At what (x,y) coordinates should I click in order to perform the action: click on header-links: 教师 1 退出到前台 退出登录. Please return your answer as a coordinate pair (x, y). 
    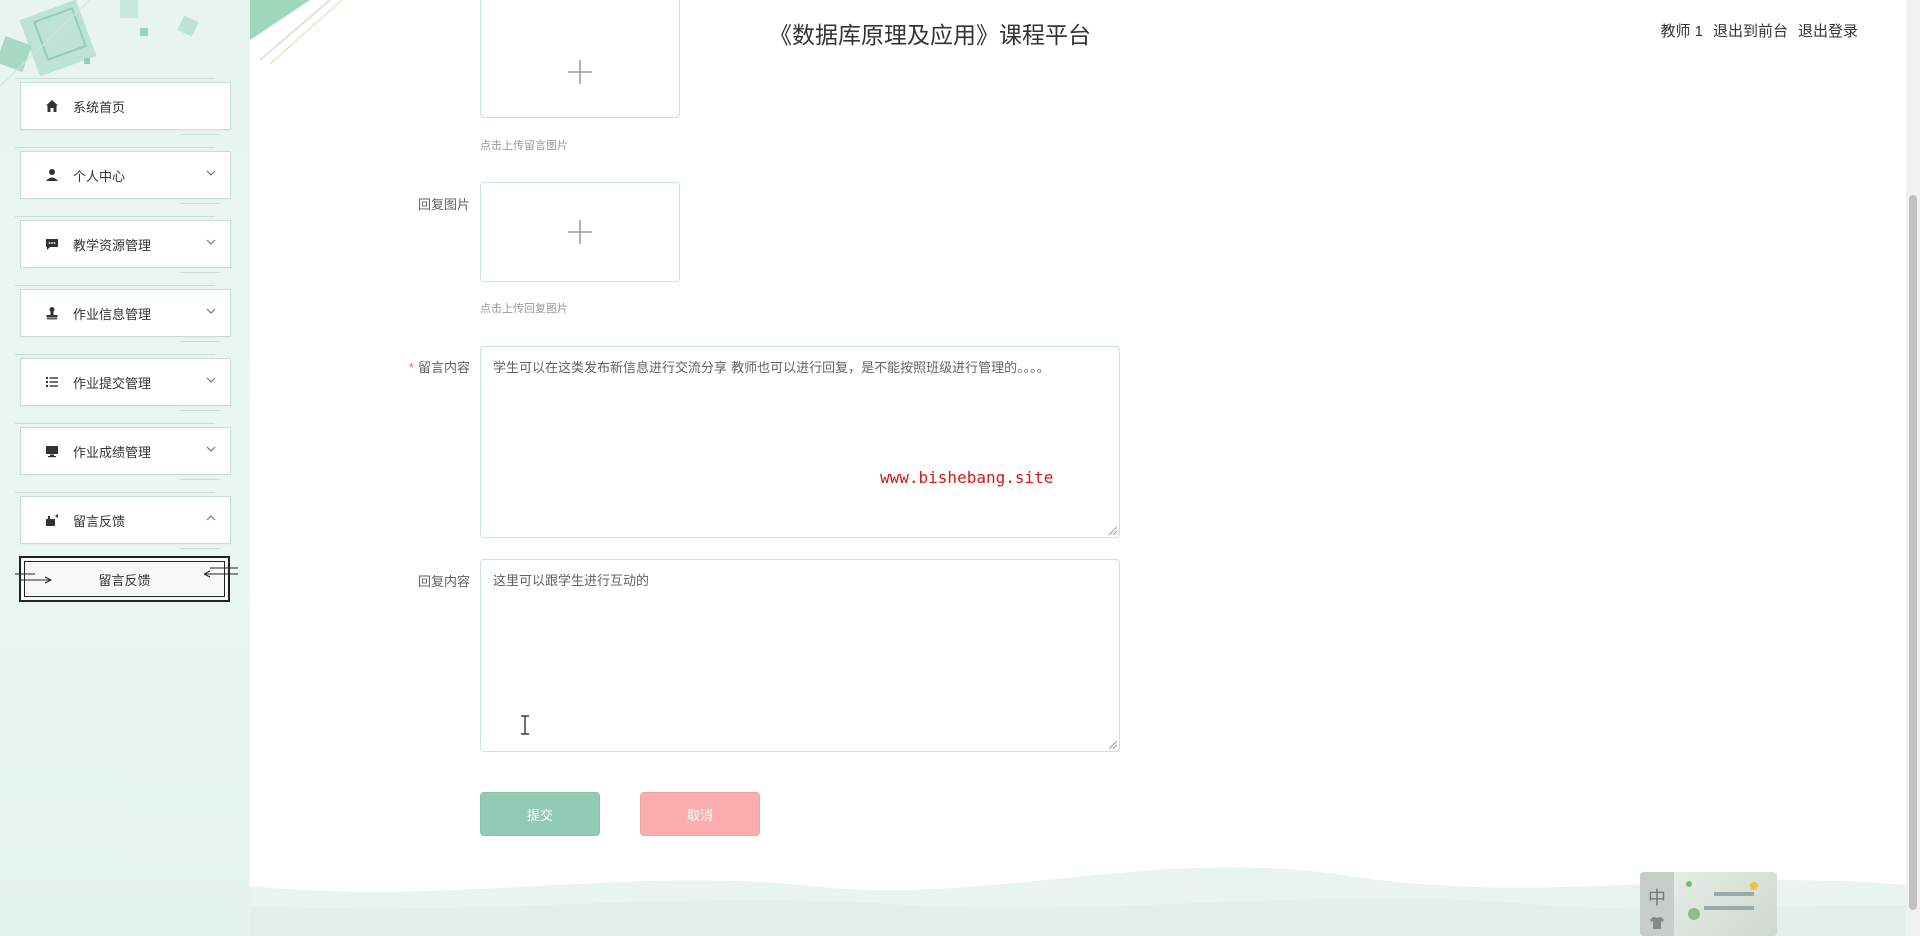
    Looking at the image, I should click on (1759, 30).